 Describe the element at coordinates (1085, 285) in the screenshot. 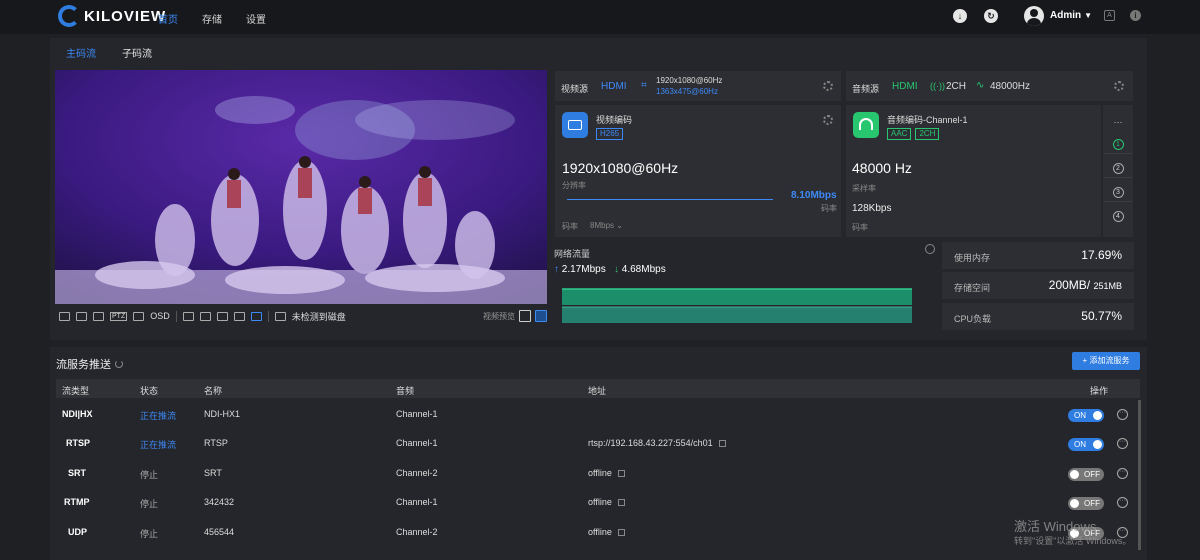

I see `storage-value: 200MB/ 251MB` at that location.